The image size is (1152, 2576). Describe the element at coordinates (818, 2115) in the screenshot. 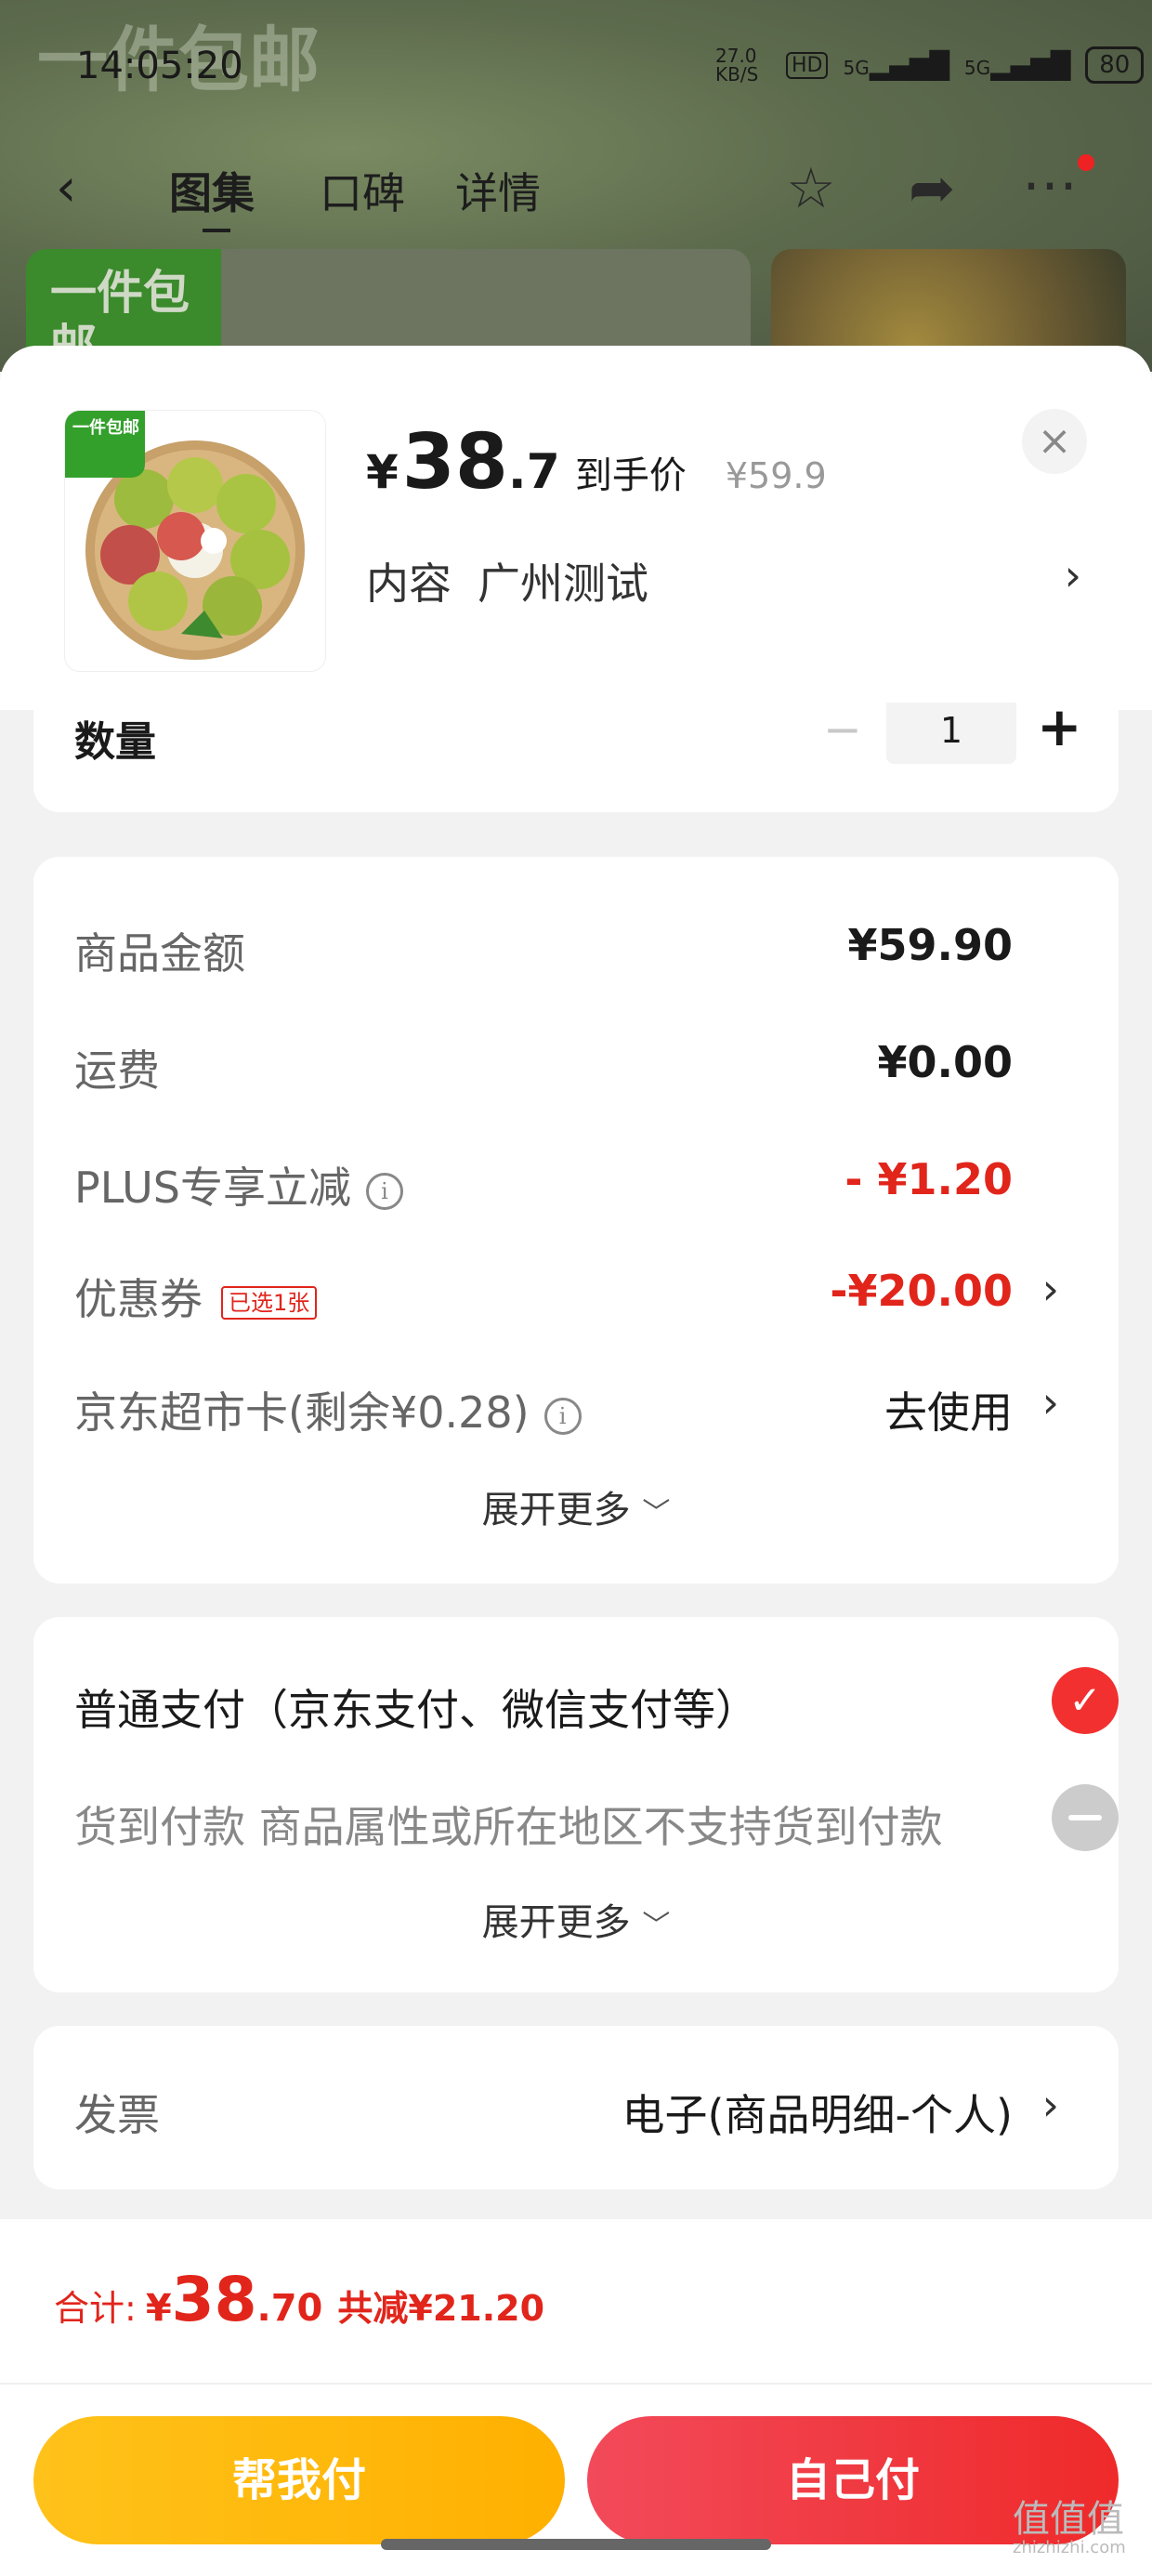

I see `invoice-value: 电子(商品明细-个人)` at that location.